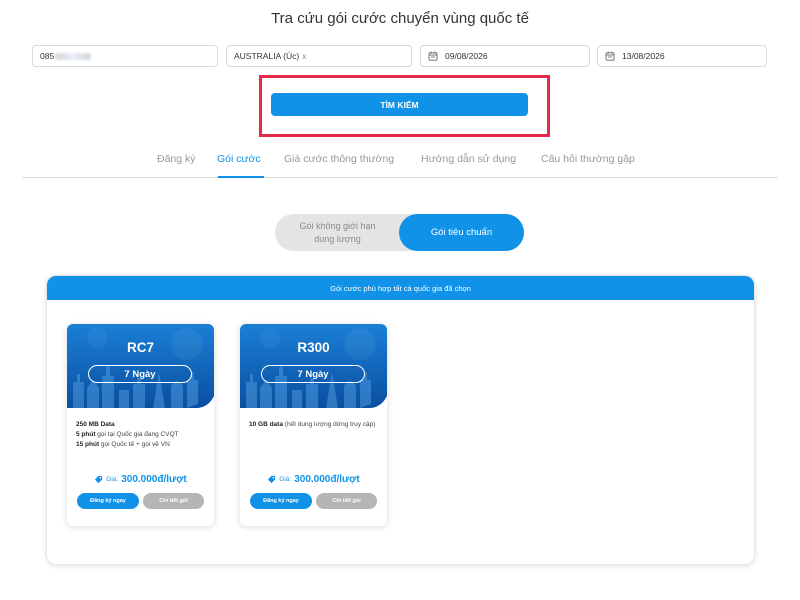  I want to click on page-title: Tra cứu gói cước chuyển vùng quốc tế, so click(400, 18).